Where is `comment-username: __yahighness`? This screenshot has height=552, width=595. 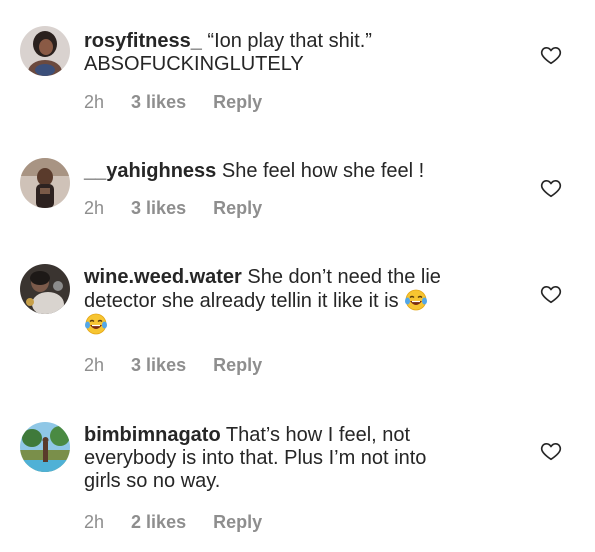
comment-username: __yahighness is located at coordinates (150, 171).